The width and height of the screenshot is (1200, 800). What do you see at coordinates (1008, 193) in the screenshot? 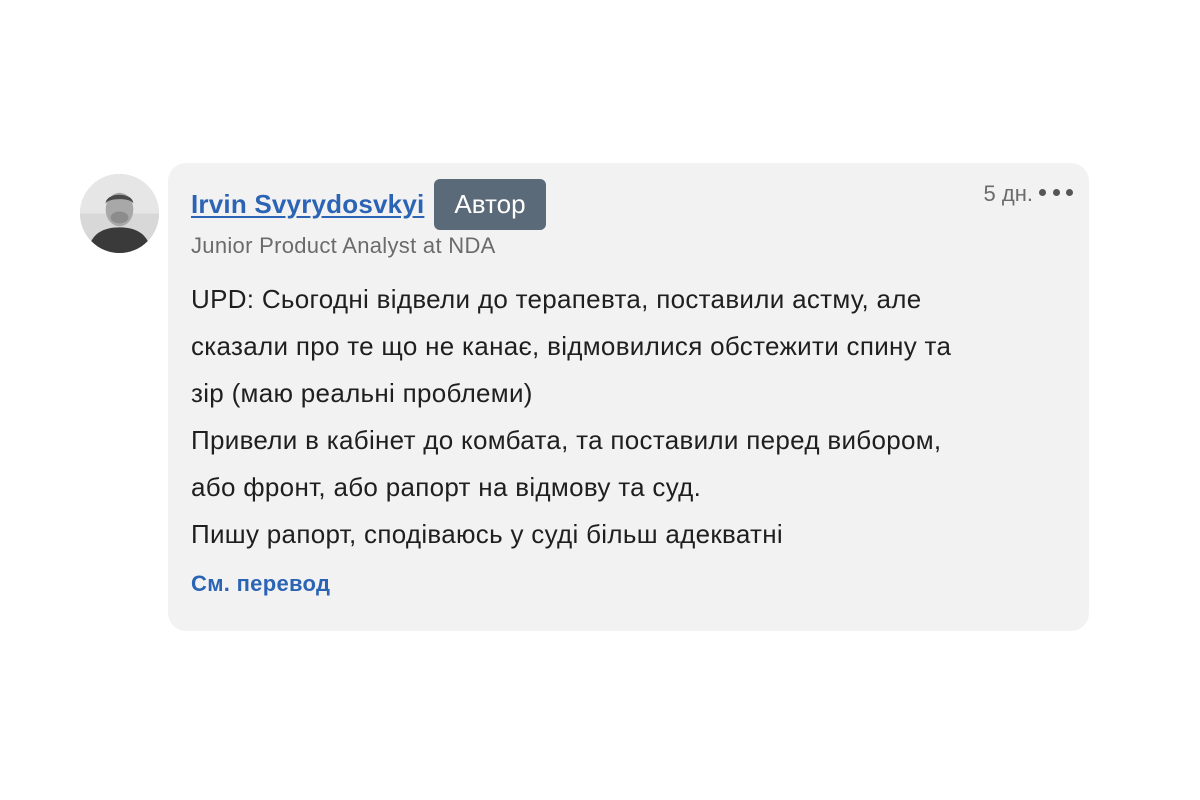
I see `comment-timestamp: 5 дн.` at bounding box center [1008, 193].